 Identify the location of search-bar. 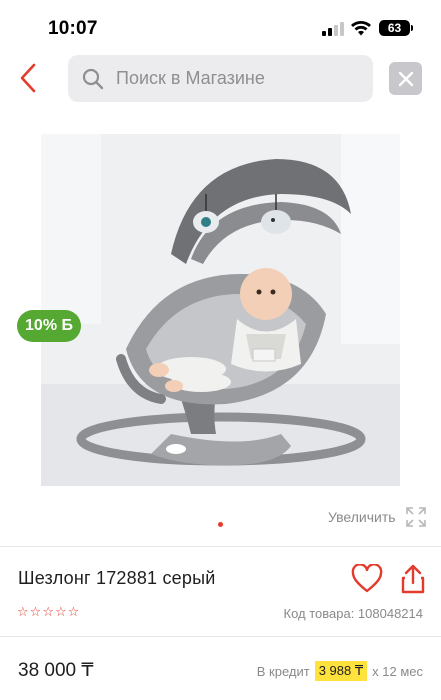
(220, 78).